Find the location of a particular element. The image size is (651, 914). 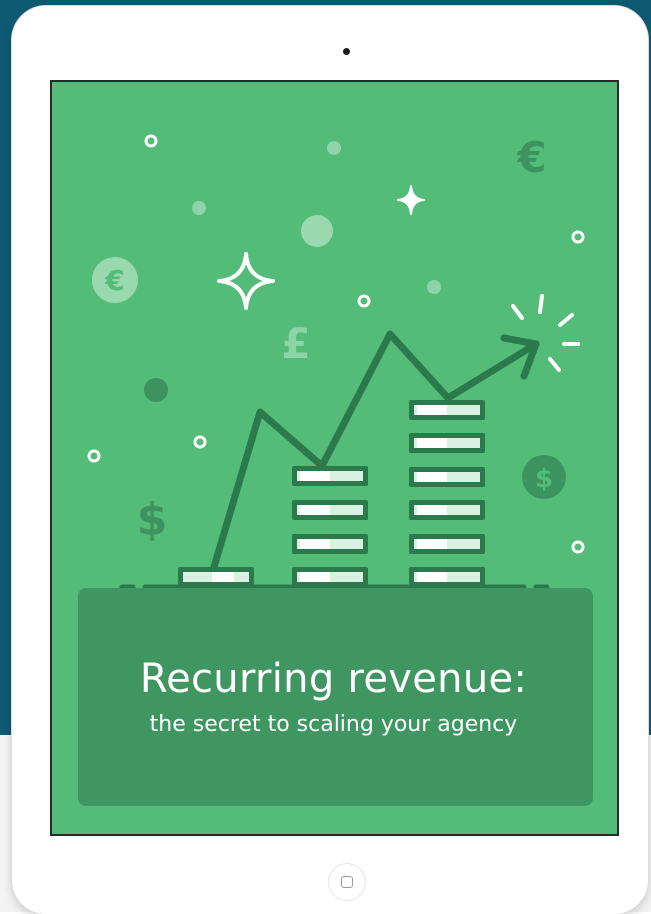

euro-icon: € is located at coordinates (531, 157).